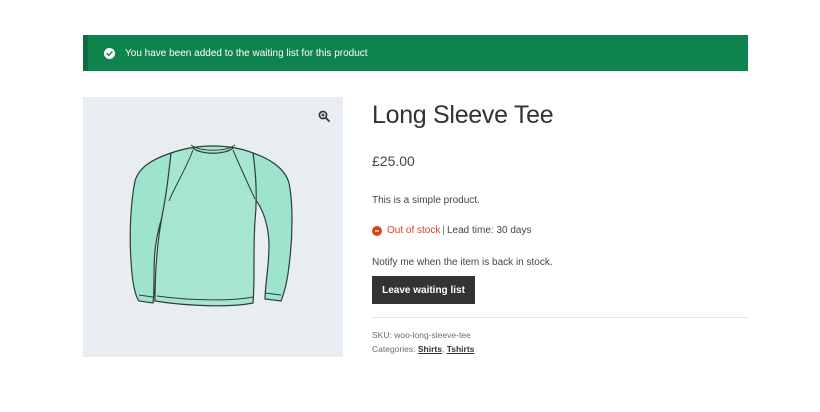  What do you see at coordinates (463, 115) in the screenshot?
I see `product-title: Long Sleeve Tee` at bounding box center [463, 115].